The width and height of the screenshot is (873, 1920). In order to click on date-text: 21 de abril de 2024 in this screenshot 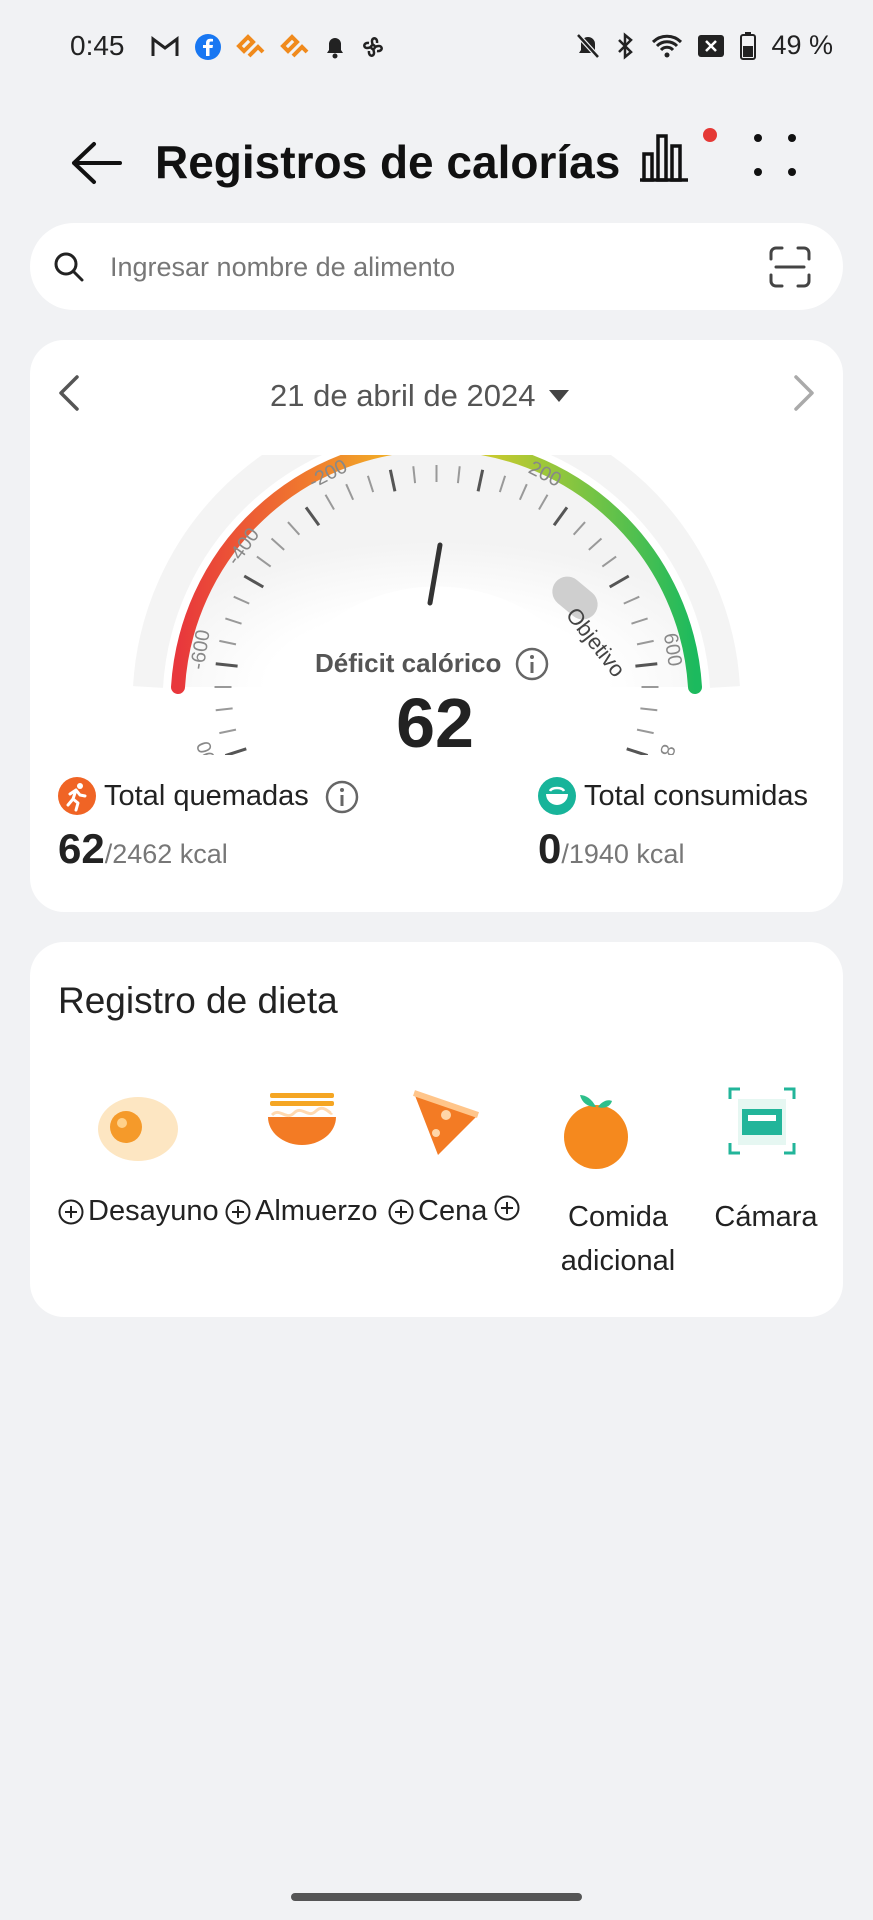, I will do `click(403, 395)`.